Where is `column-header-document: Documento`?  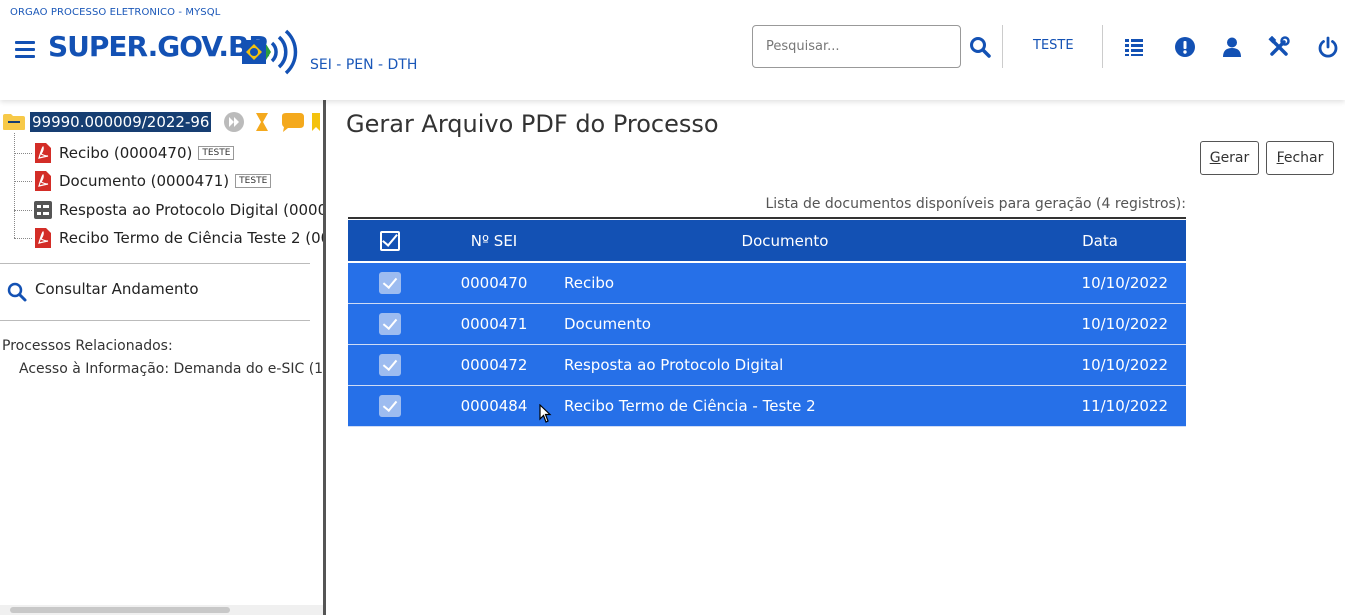
column-header-document: Documento is located at coordinates (785, 241).